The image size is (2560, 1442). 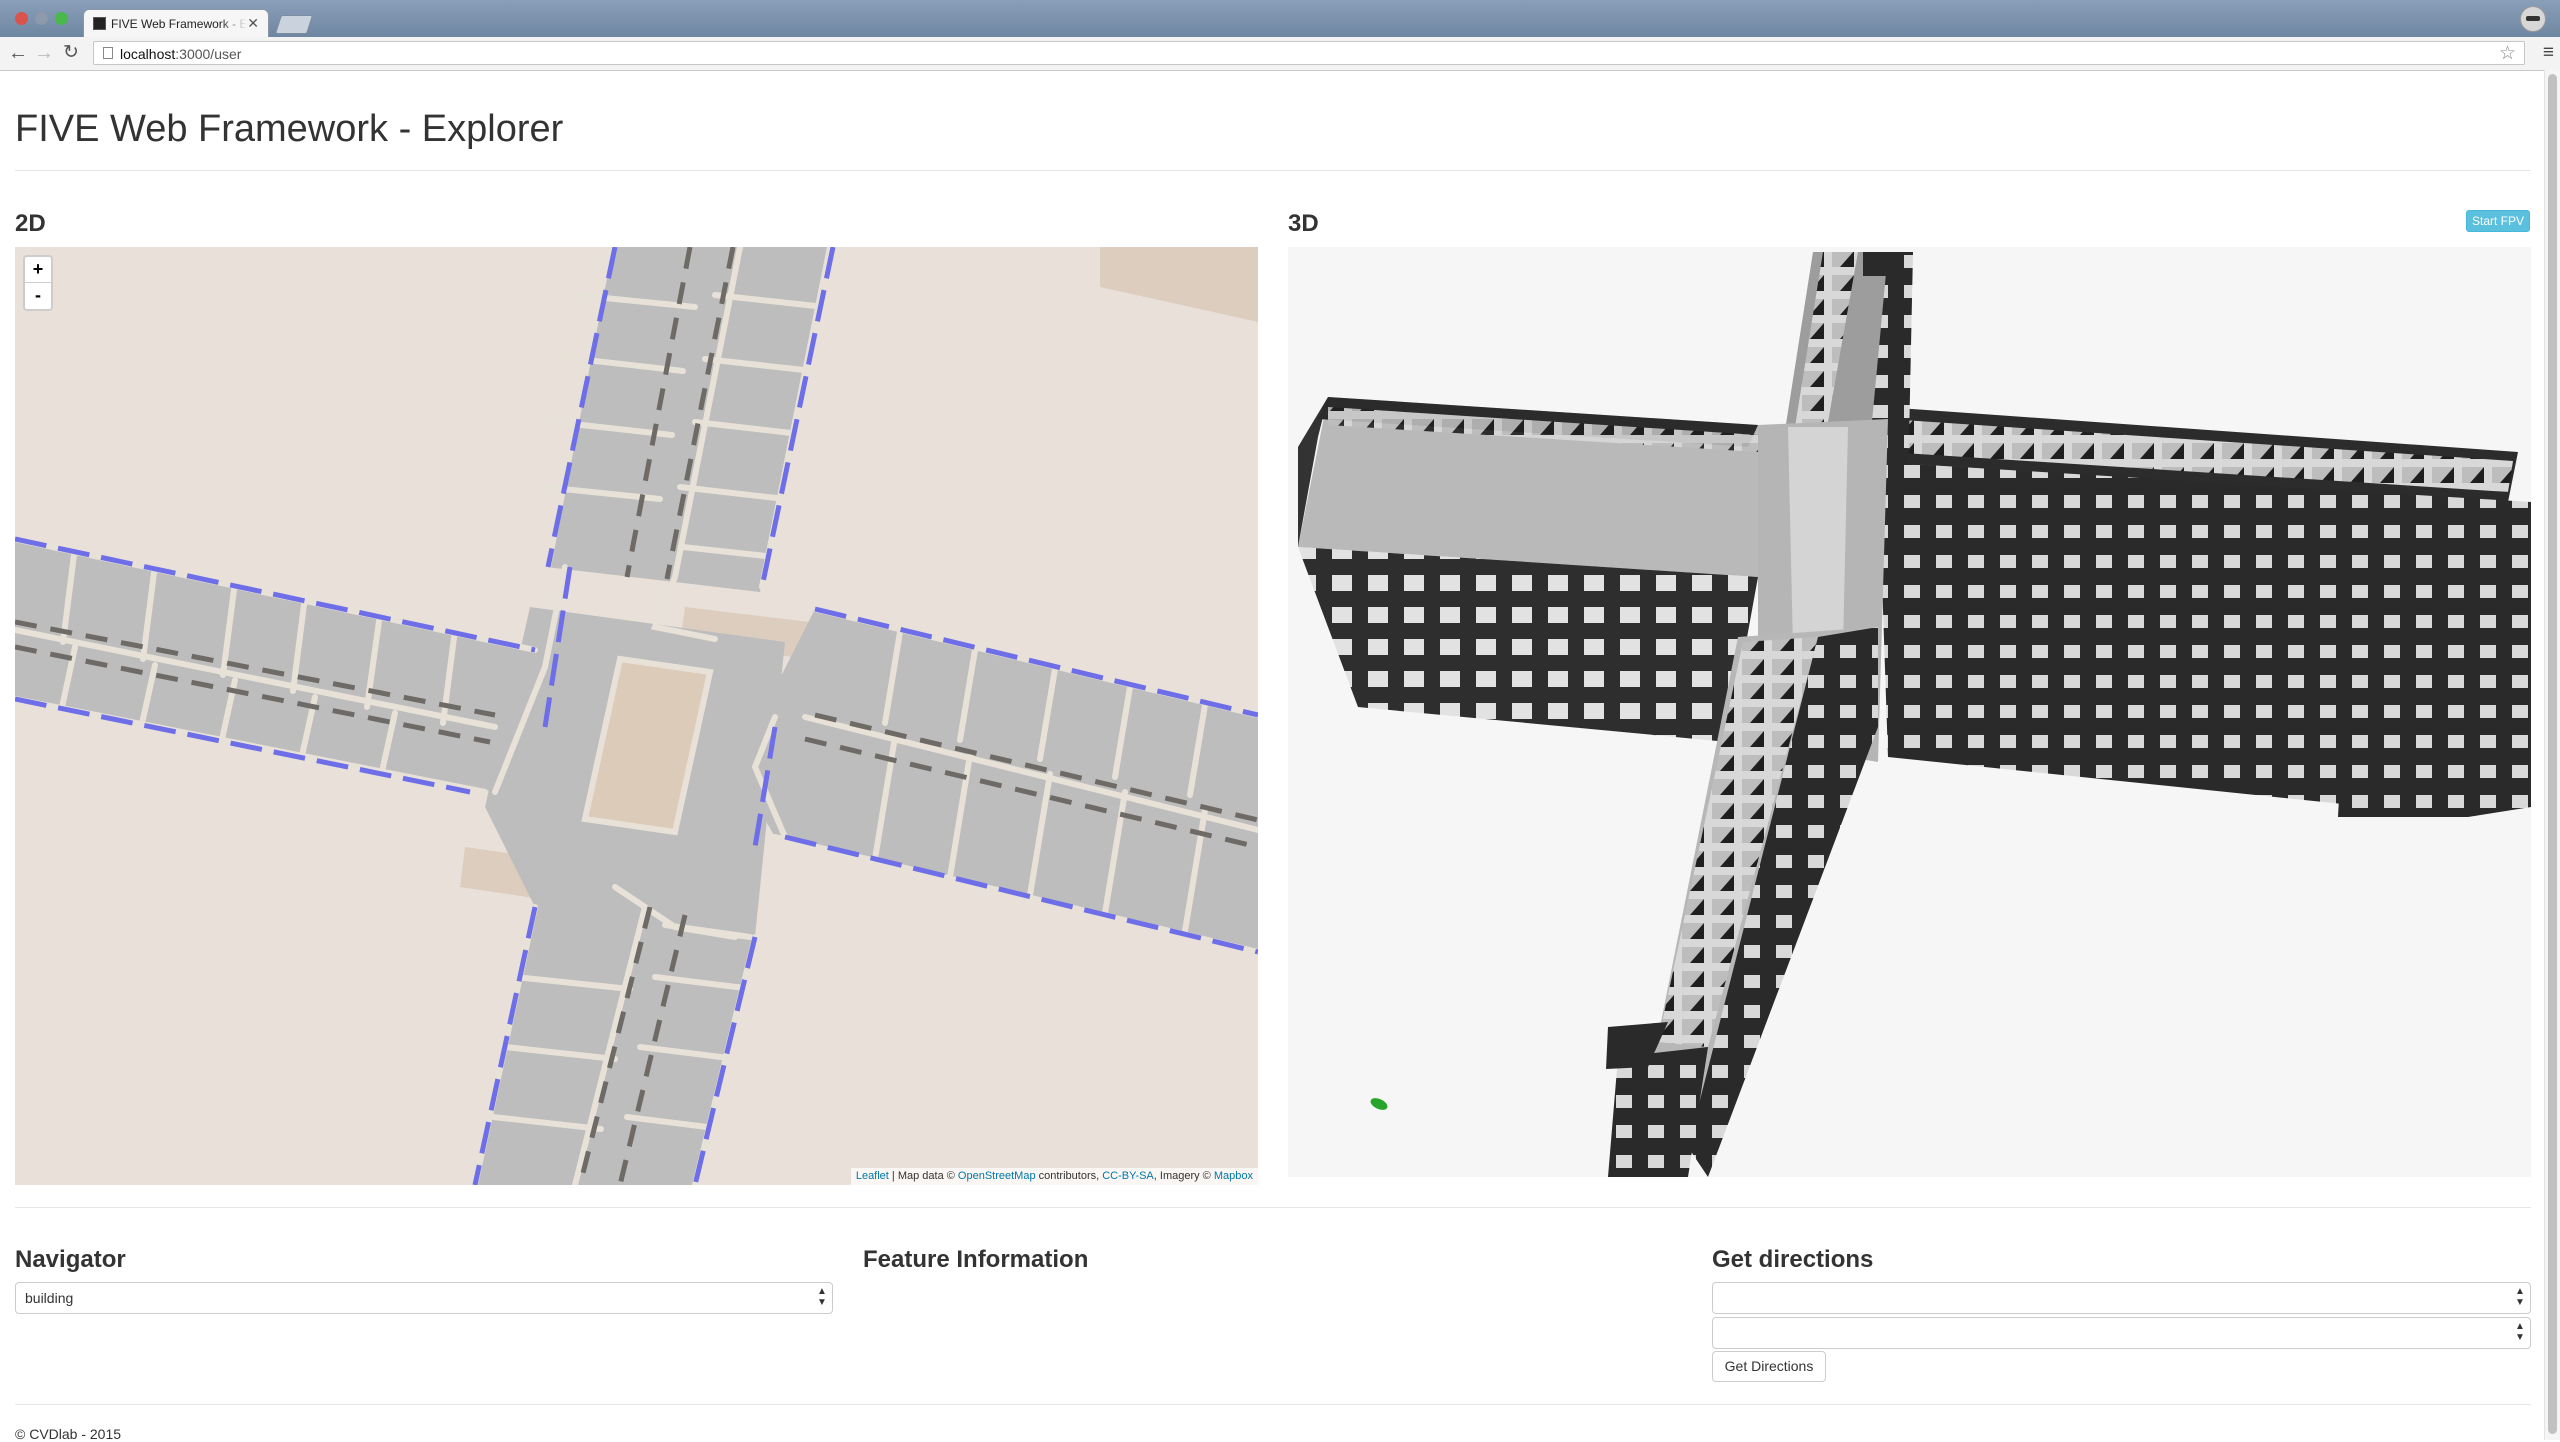 I want to click on feature-information-title: Feature Information, so click(x=976, y=1259).